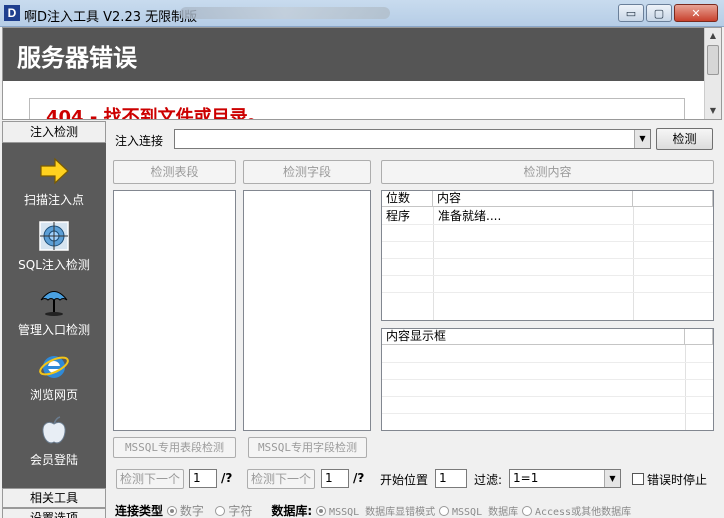 This screenshot has width=724, height=518. What do you see at coordinates (677, 480) in the screenshot?
I see `stop-on-error-label: 错误时停止` at bounding box center [677, 480].